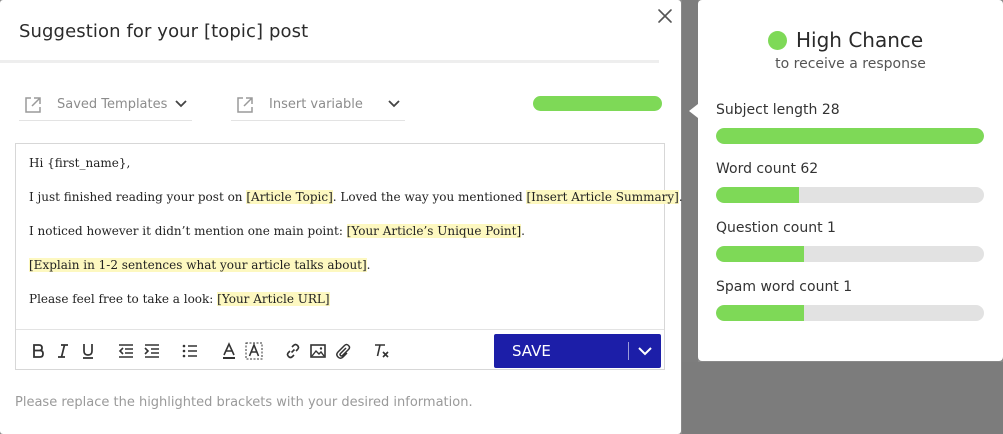 Image resolution: width=1003 pixels, height=434 pixels. I want to click on highlight-color-icon, so click(254, 351).